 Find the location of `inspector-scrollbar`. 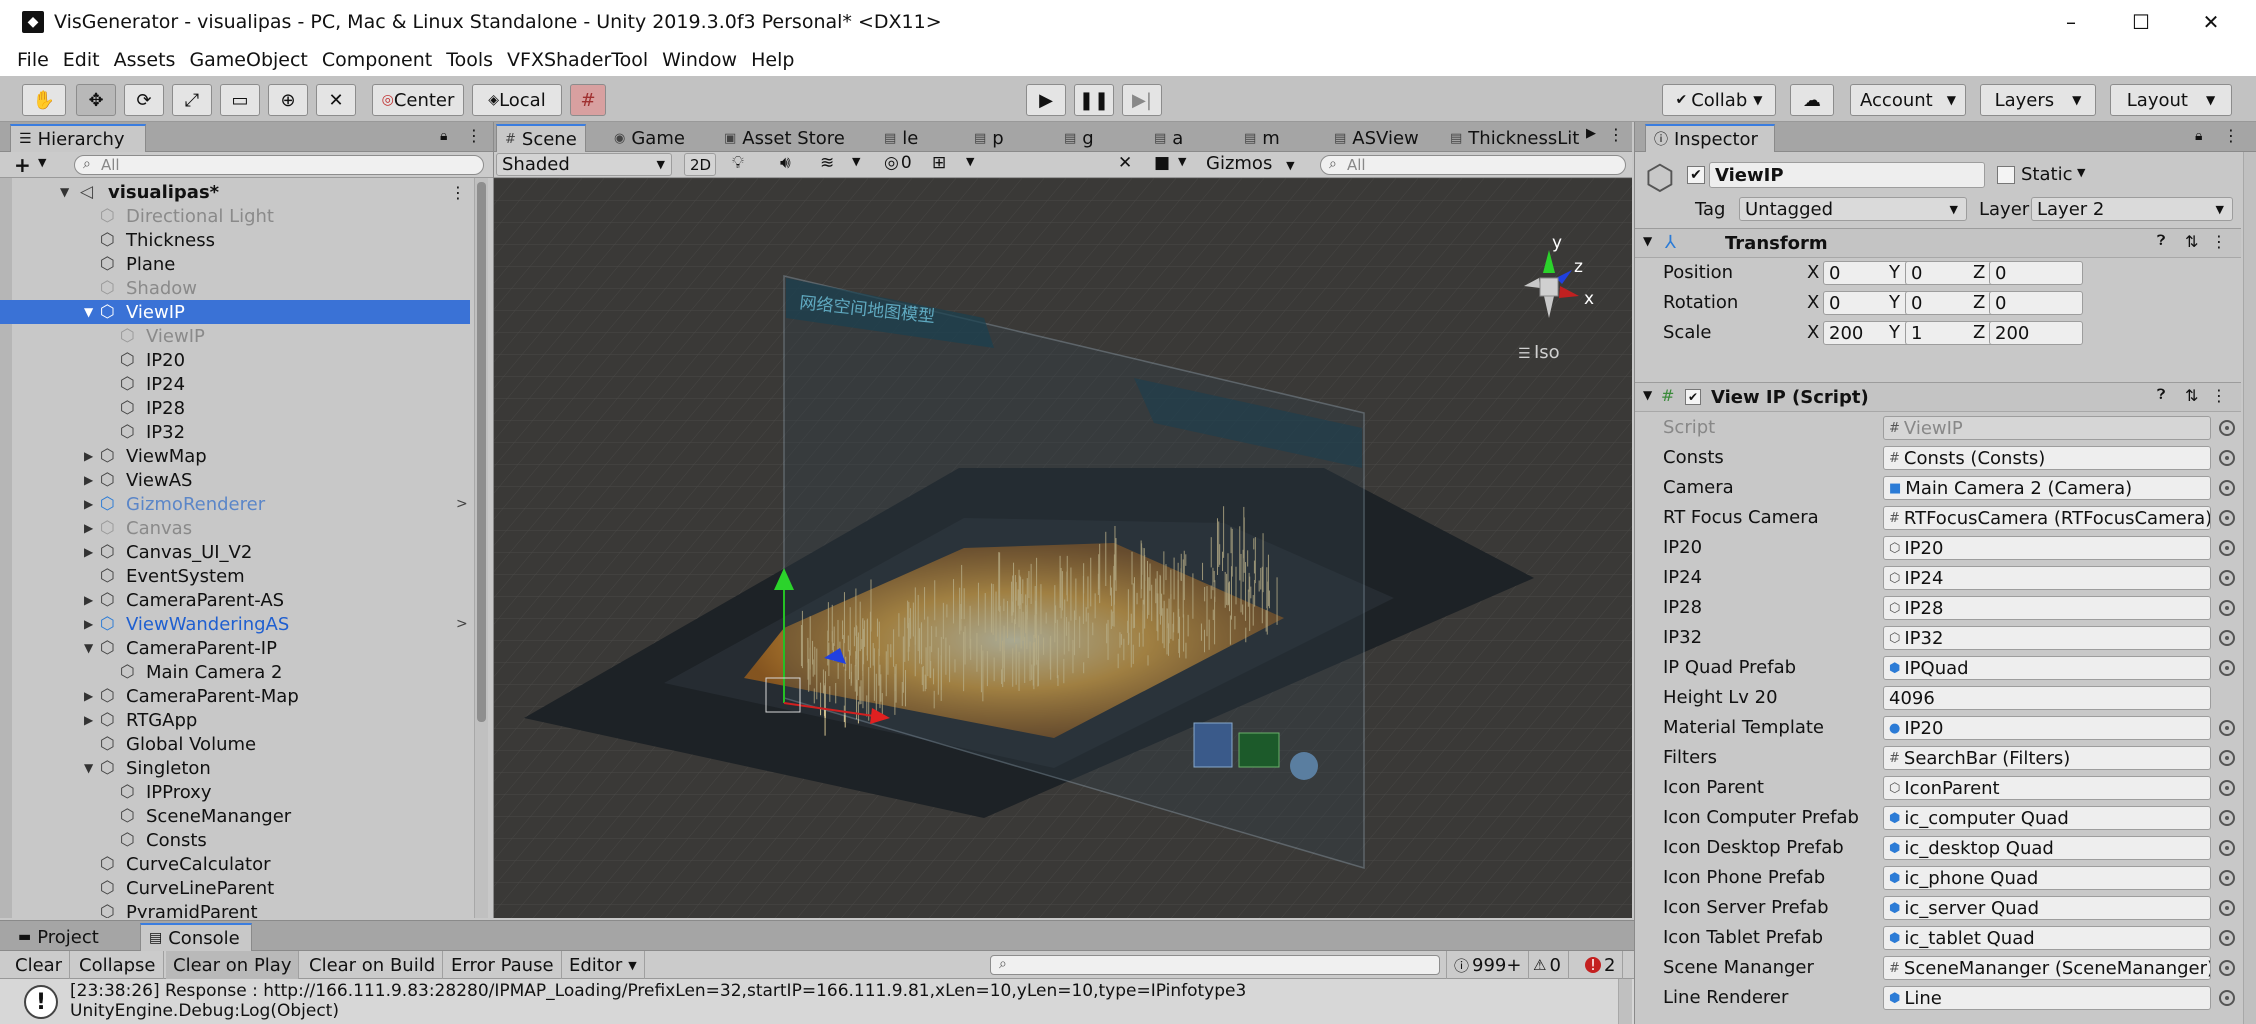

inspector-scrollbar is located at coordinates (2249, 588).